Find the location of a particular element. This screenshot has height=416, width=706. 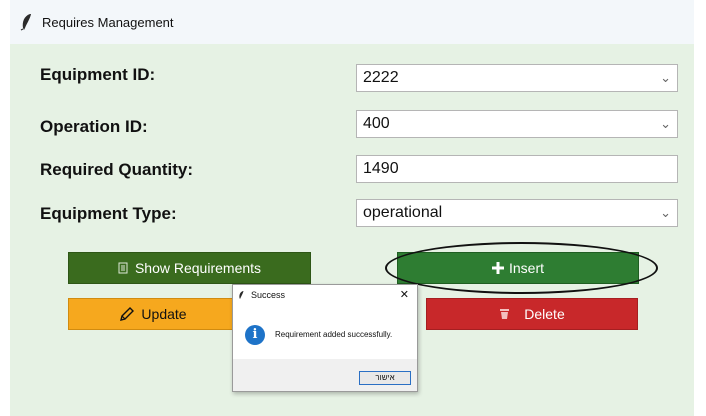

window-title: Requires Management is located at coordinates (108, 22).